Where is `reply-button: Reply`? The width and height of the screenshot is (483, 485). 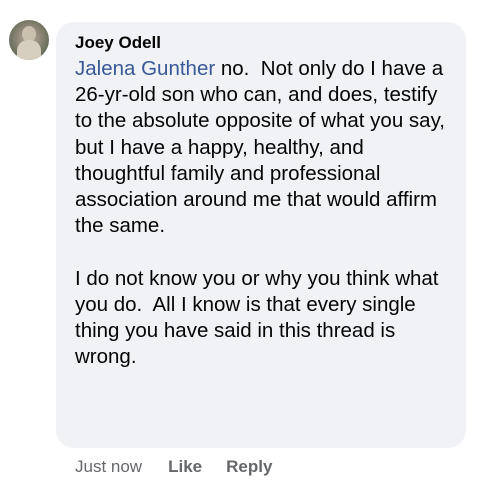
reply-button: Reply is located at coordinates (249, 467).